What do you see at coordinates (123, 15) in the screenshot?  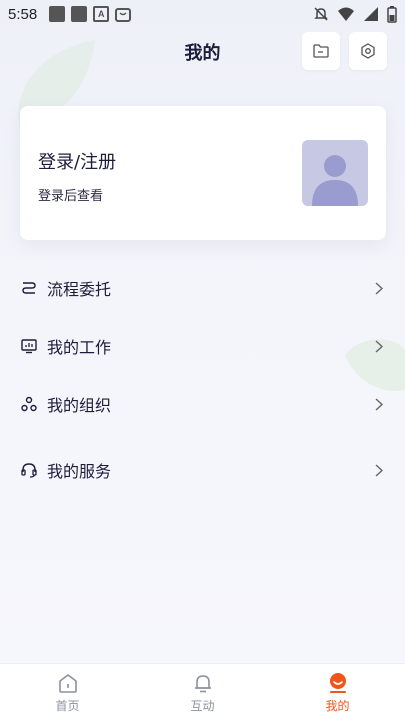 I see `bag-icon` at bounding box center [123, 15].